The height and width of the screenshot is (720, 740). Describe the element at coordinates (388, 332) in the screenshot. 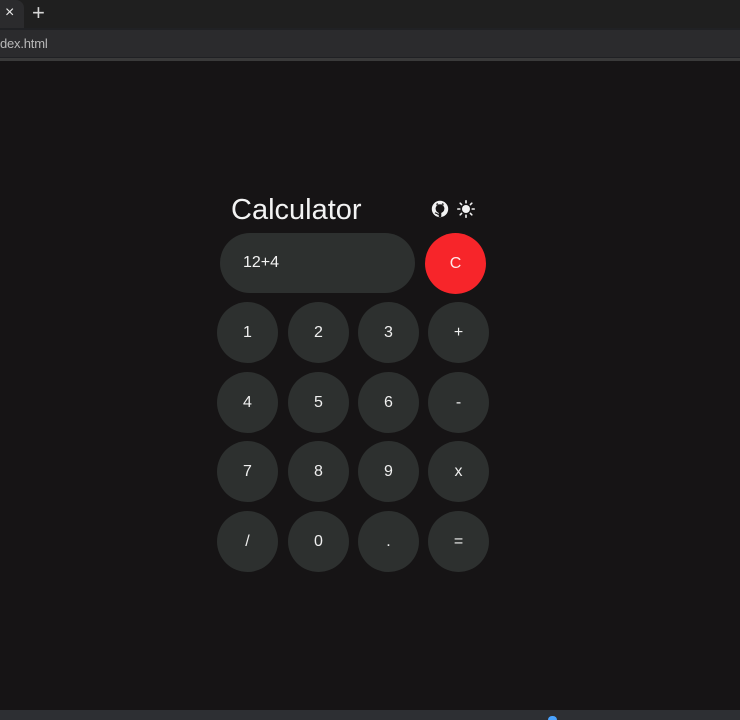

I see `key-3-button: 3` at that location.